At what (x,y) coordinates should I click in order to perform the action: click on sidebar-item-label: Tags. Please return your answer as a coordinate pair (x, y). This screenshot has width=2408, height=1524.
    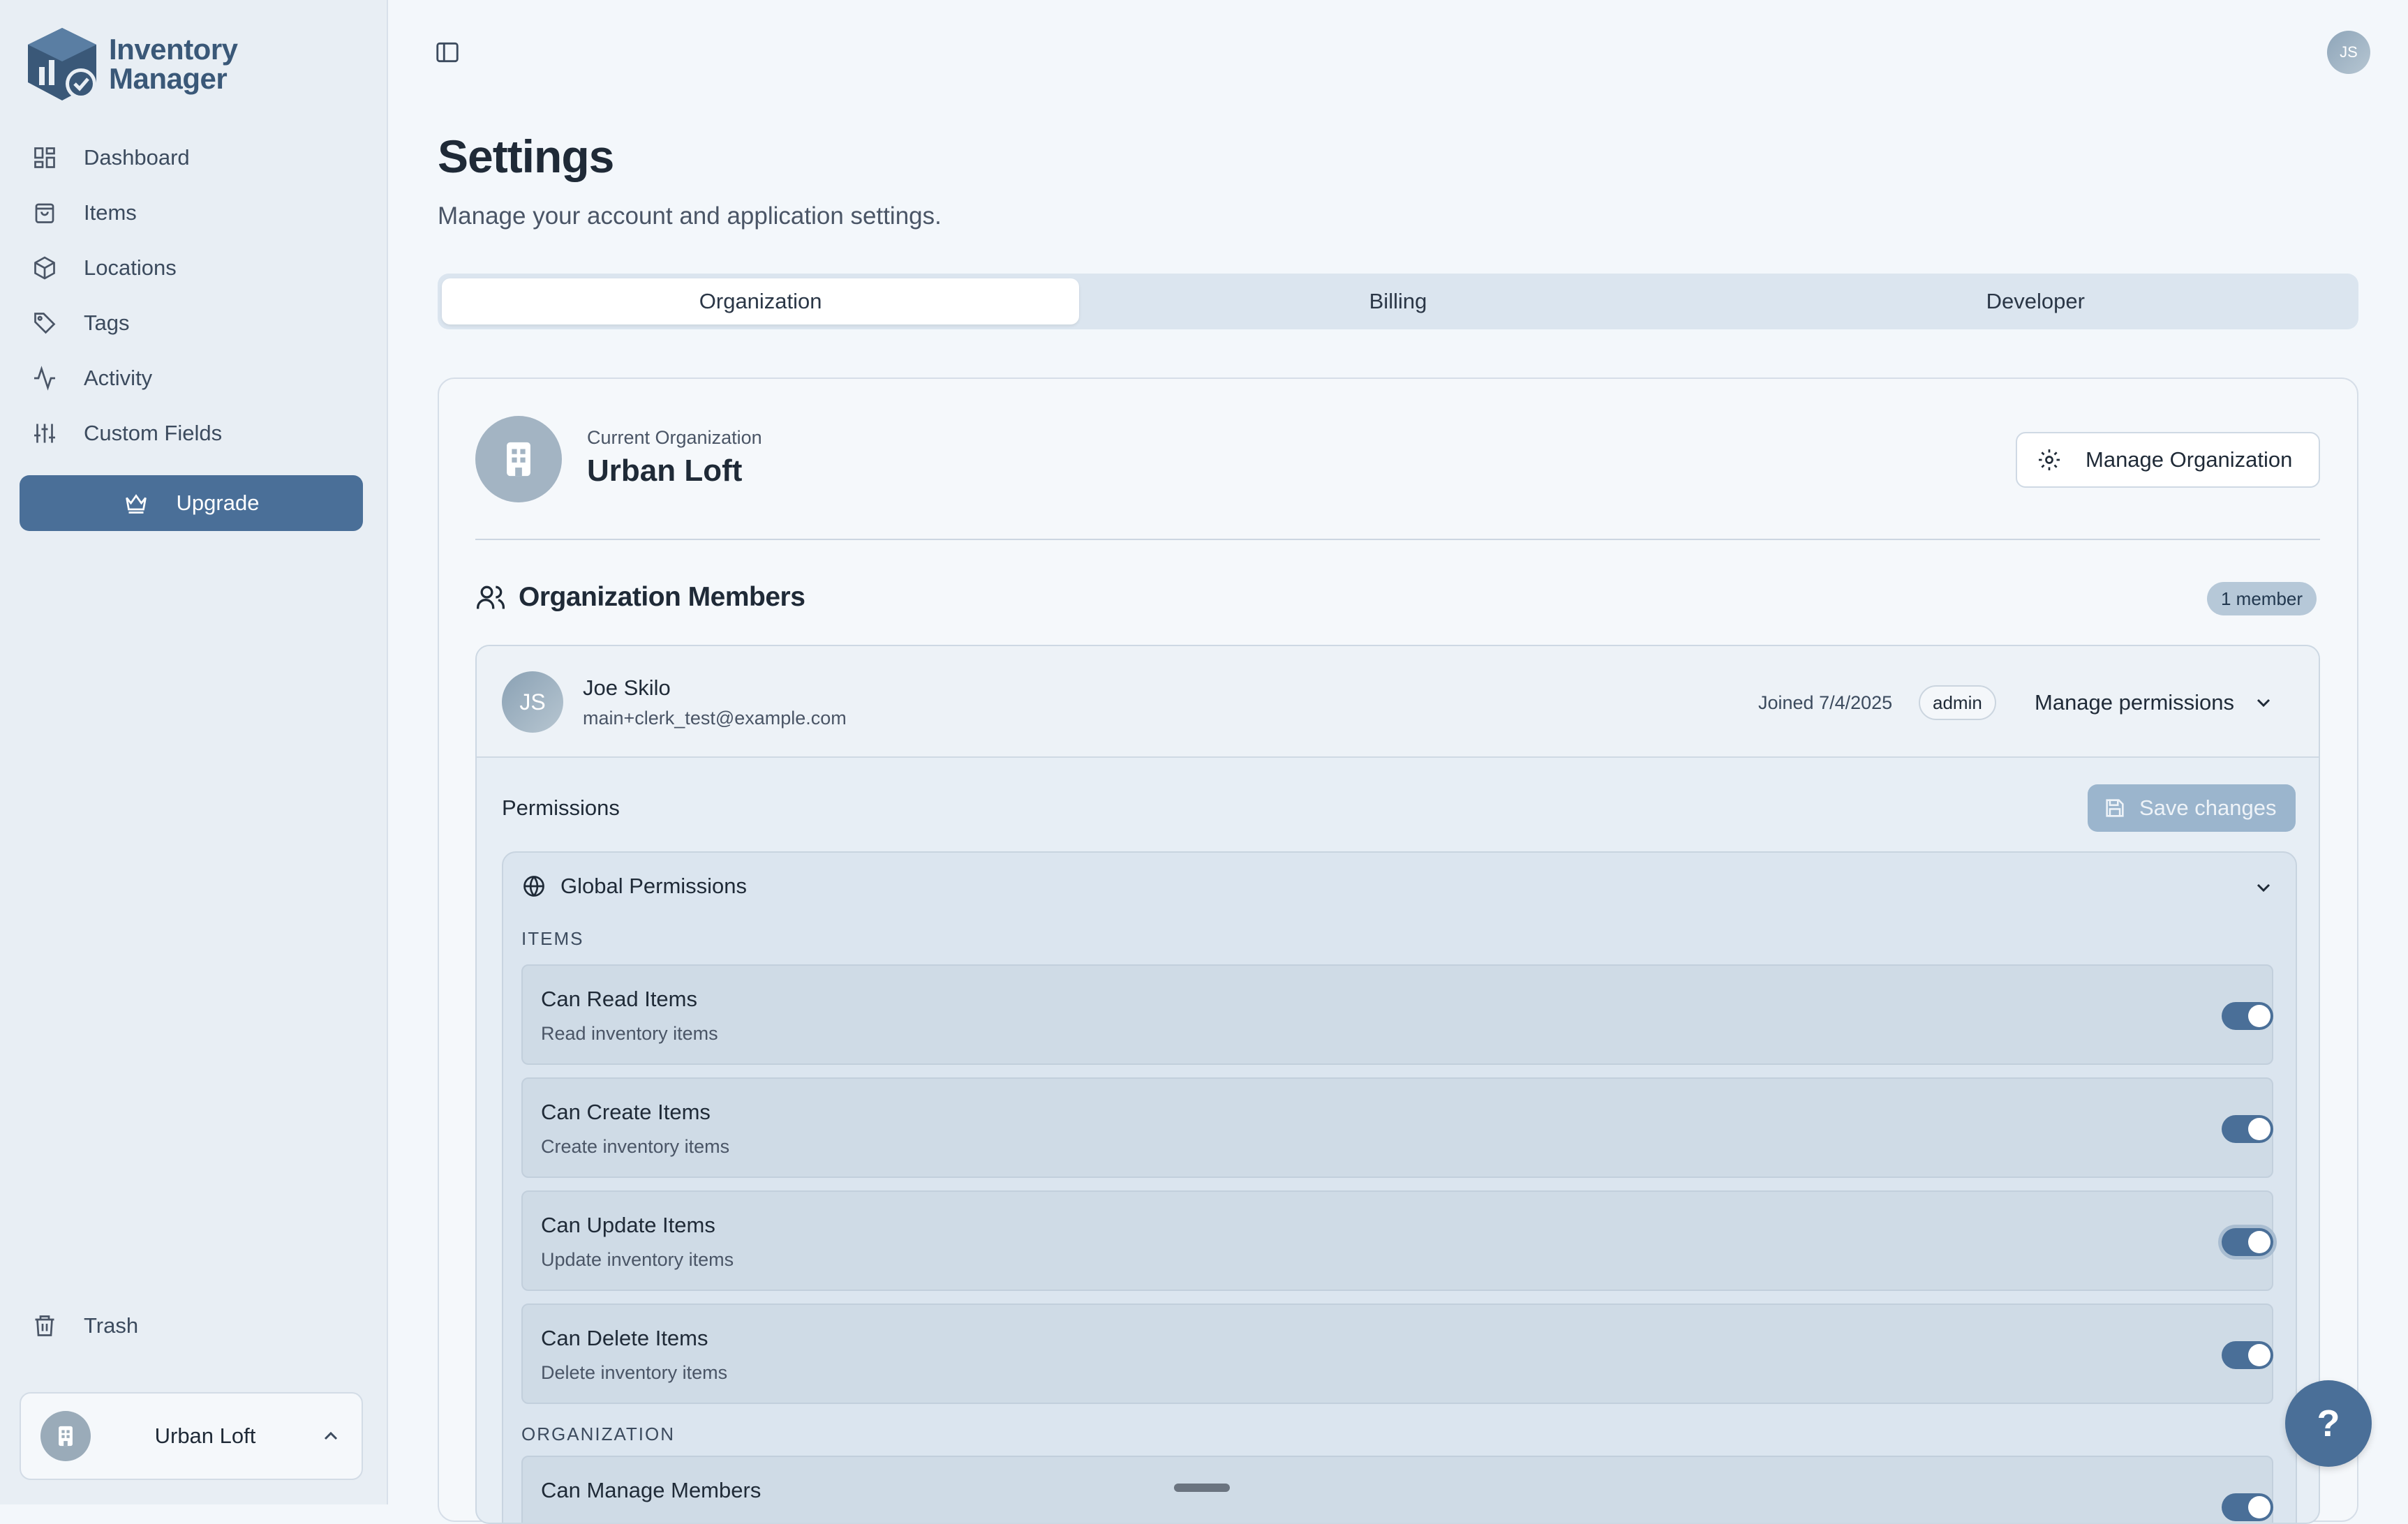
    Looking at the image, I should click on (107, 322).